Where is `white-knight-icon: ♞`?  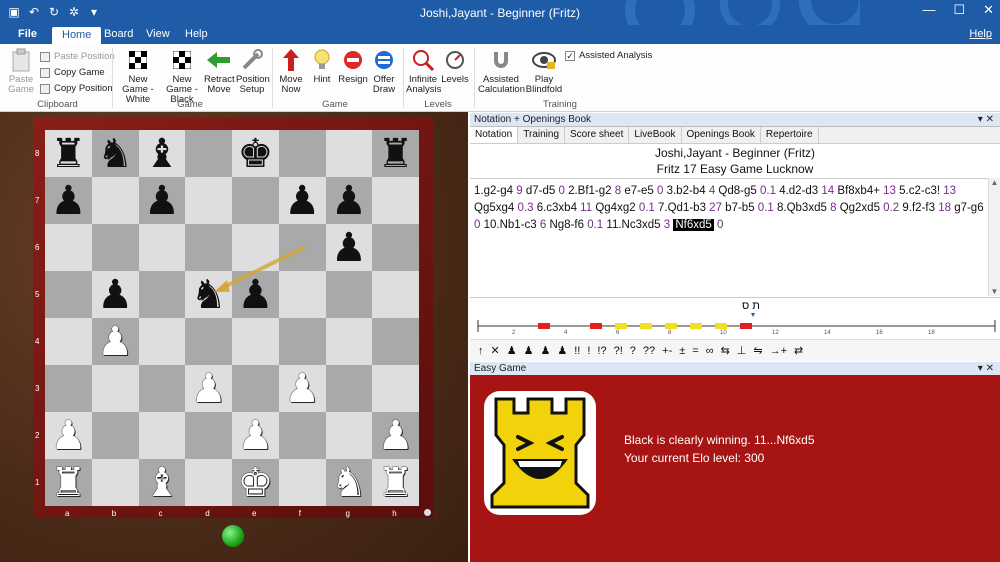
white-knight-icon: ♞ is located at coordinates (349, 483).